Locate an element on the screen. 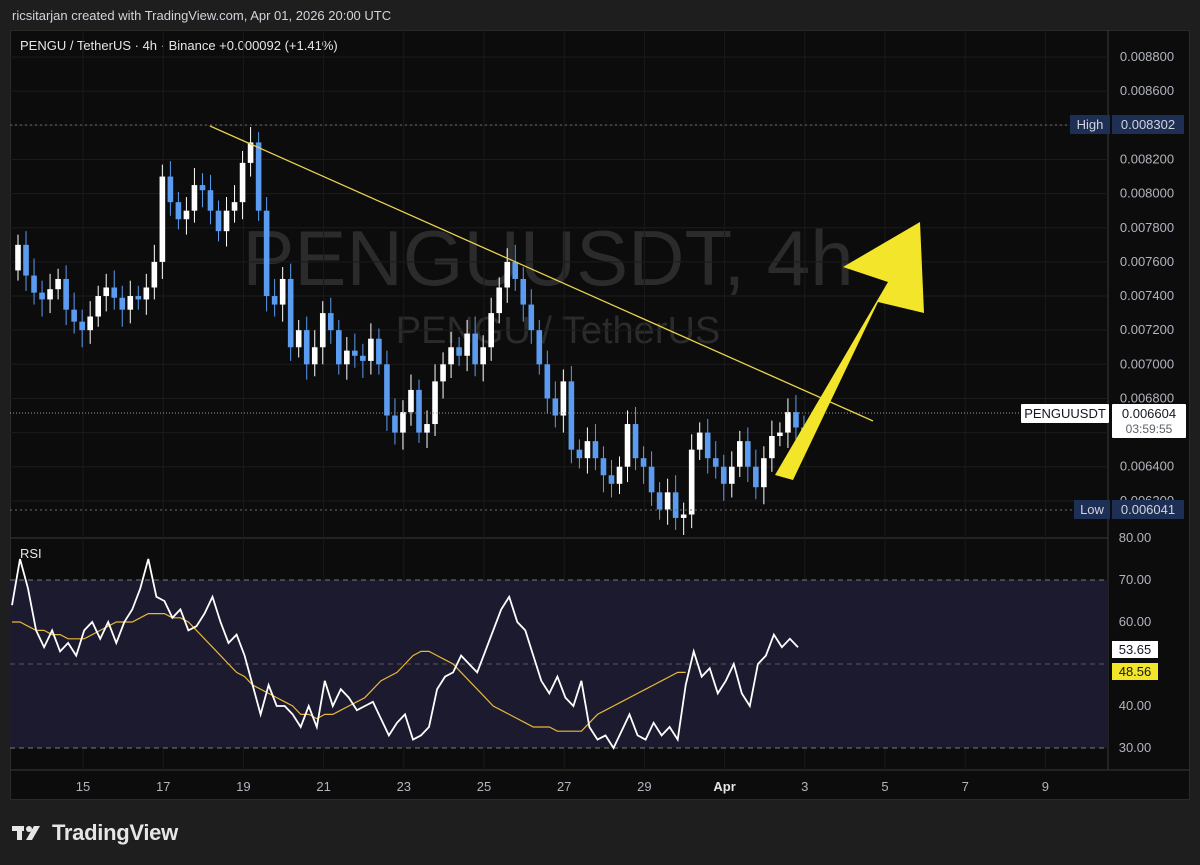 The height and width of the screenshot is (865, 1200). high-value: 0.008302 is located at coordinates (1148, 124).